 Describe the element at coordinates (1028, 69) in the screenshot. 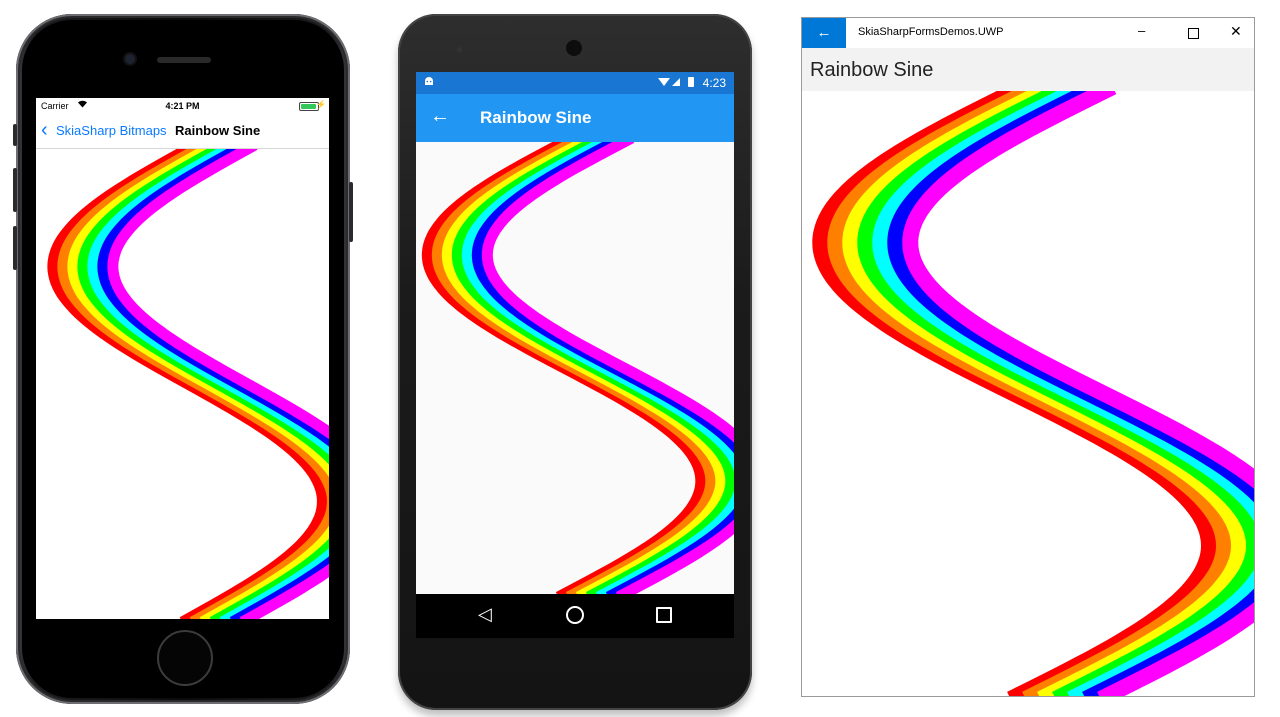

I see `uwp-page-header: Rainbow Sine` at that location.